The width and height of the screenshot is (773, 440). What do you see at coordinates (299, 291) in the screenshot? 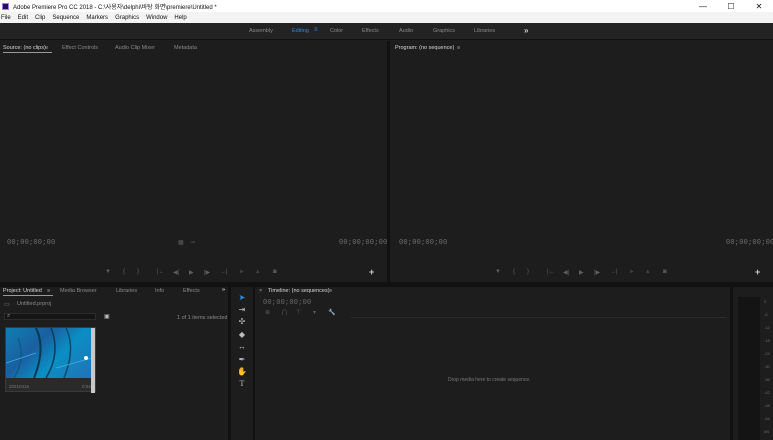
I see `tab-timeline: Timeline: (no sequences)` at bounding box center [299, 291].